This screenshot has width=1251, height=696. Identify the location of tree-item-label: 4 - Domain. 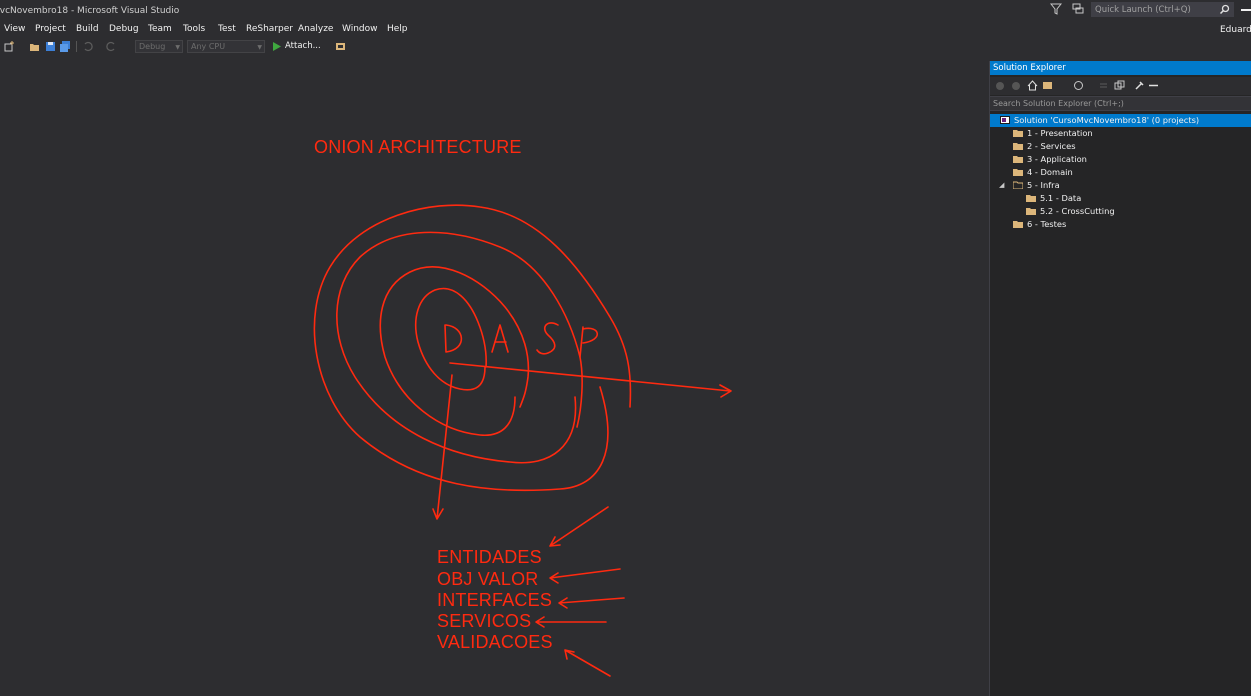
(1050, 172).